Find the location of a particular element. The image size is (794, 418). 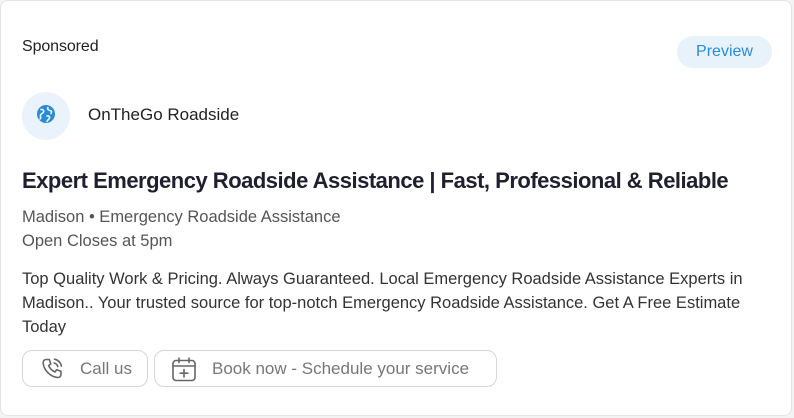

book-now-button: Book now - Schedule your service is located at coordinates (325, 368).